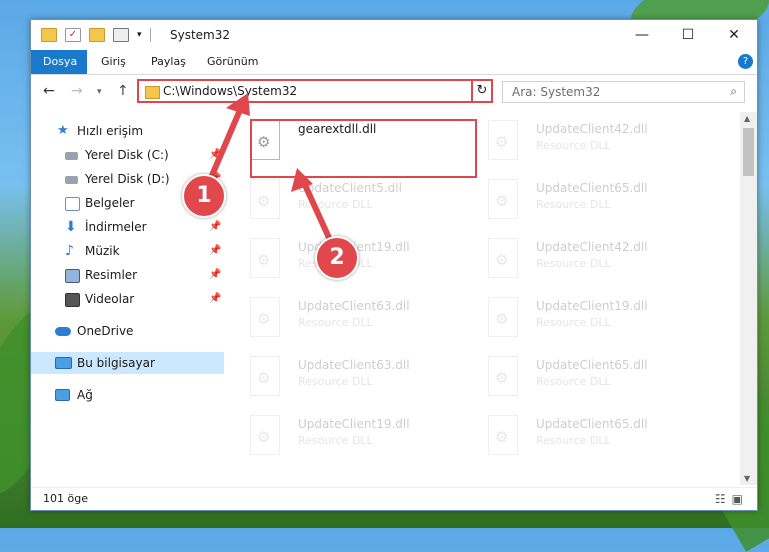  Describe the element at coordinates (73, 35) in the screenshot. I see `properties-icon: ✓` at that location.